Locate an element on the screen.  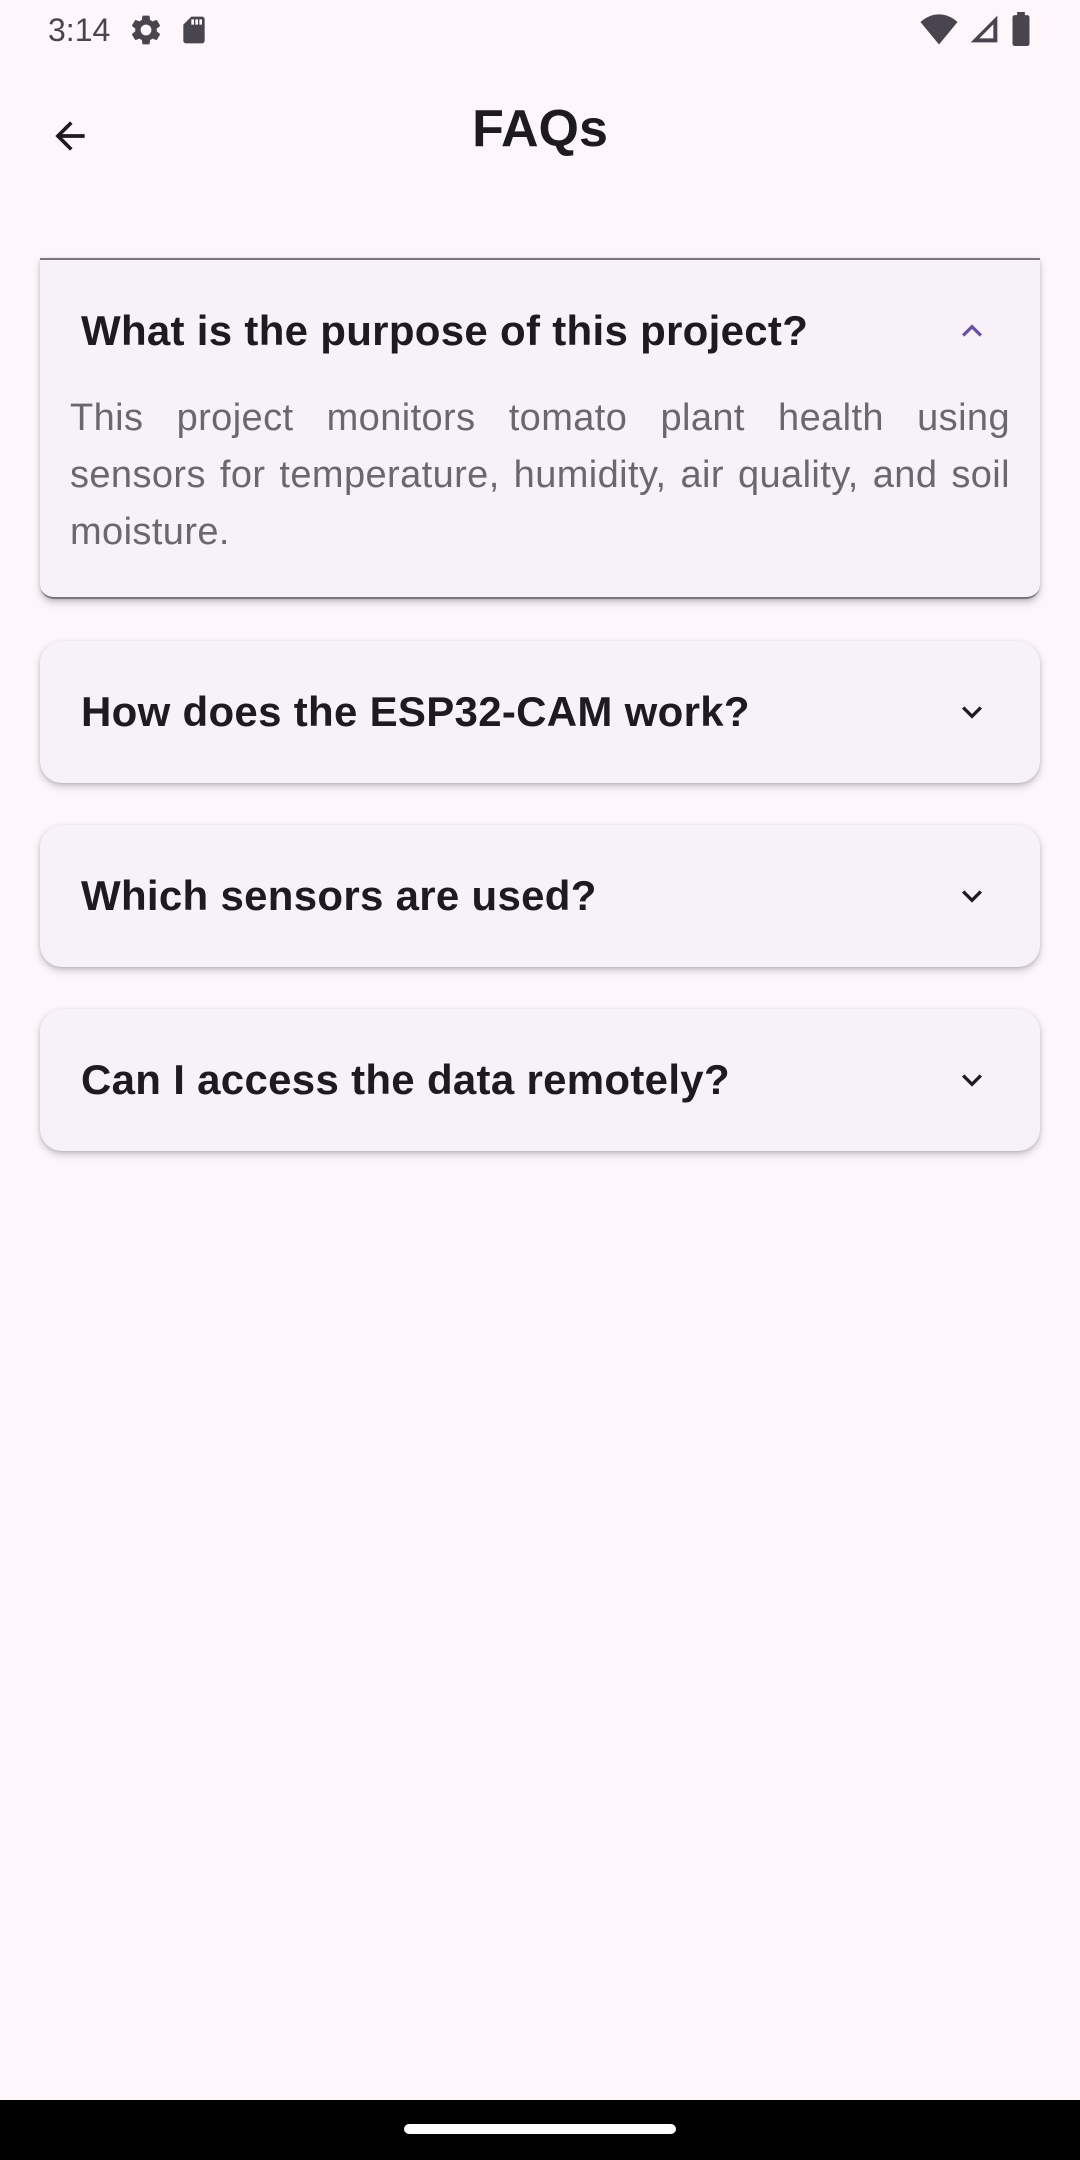
faq-header-purpose: What is the purpose of this project? is located at coordinates (540, 331).